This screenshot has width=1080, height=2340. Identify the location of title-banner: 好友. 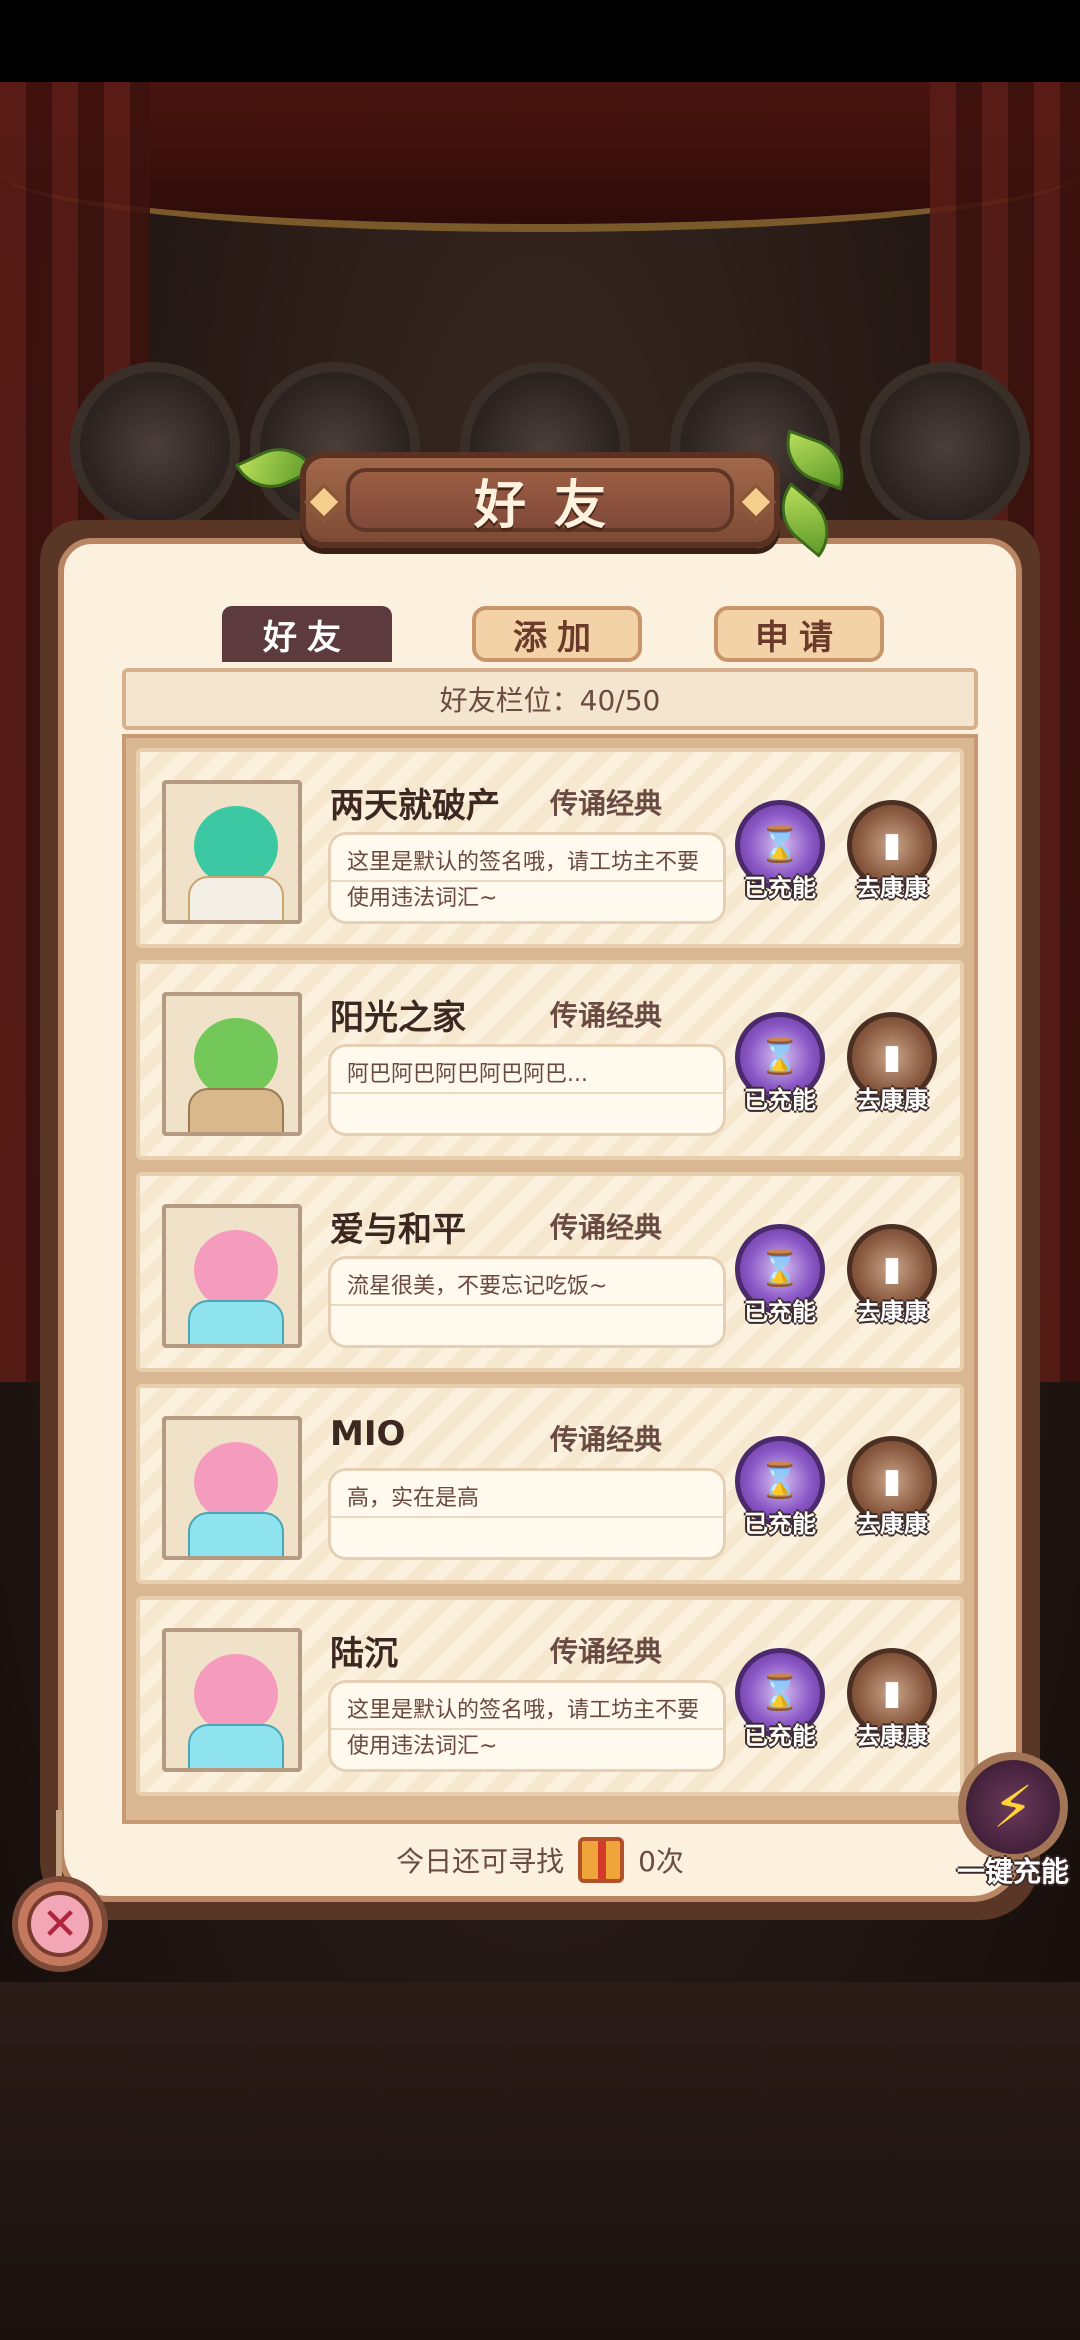
(540, 500).